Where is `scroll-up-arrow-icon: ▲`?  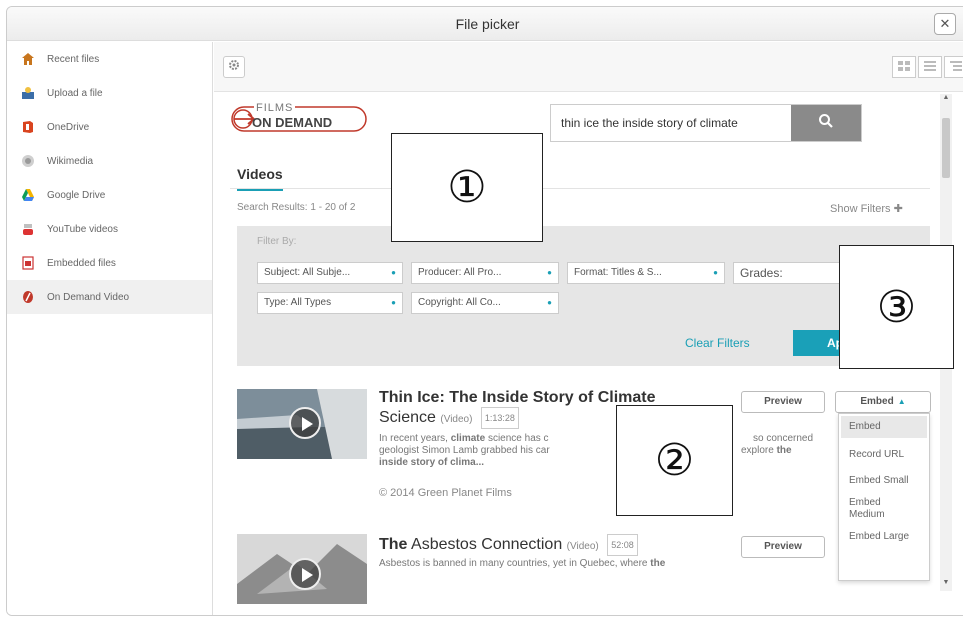 scroll-up-arrow-icon: ▲ is located at coordinates (946, 100).